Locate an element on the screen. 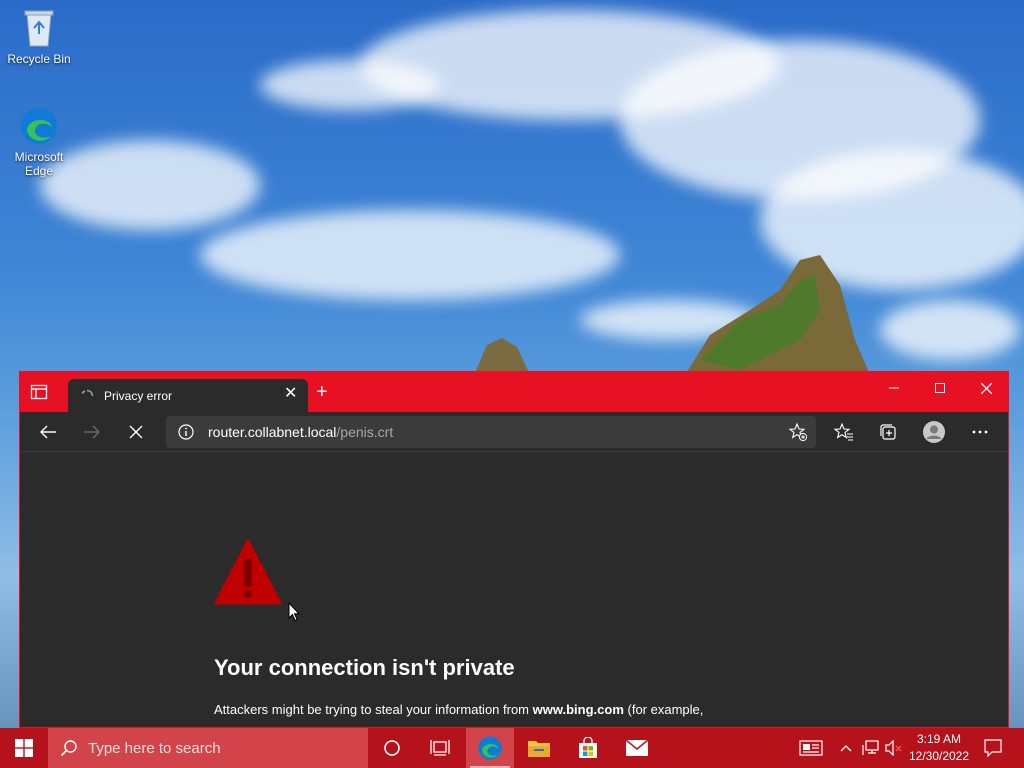 The width and height of the screenshot is (1024, 768). news-and-interests-icon is located at coordinates (811, 748).